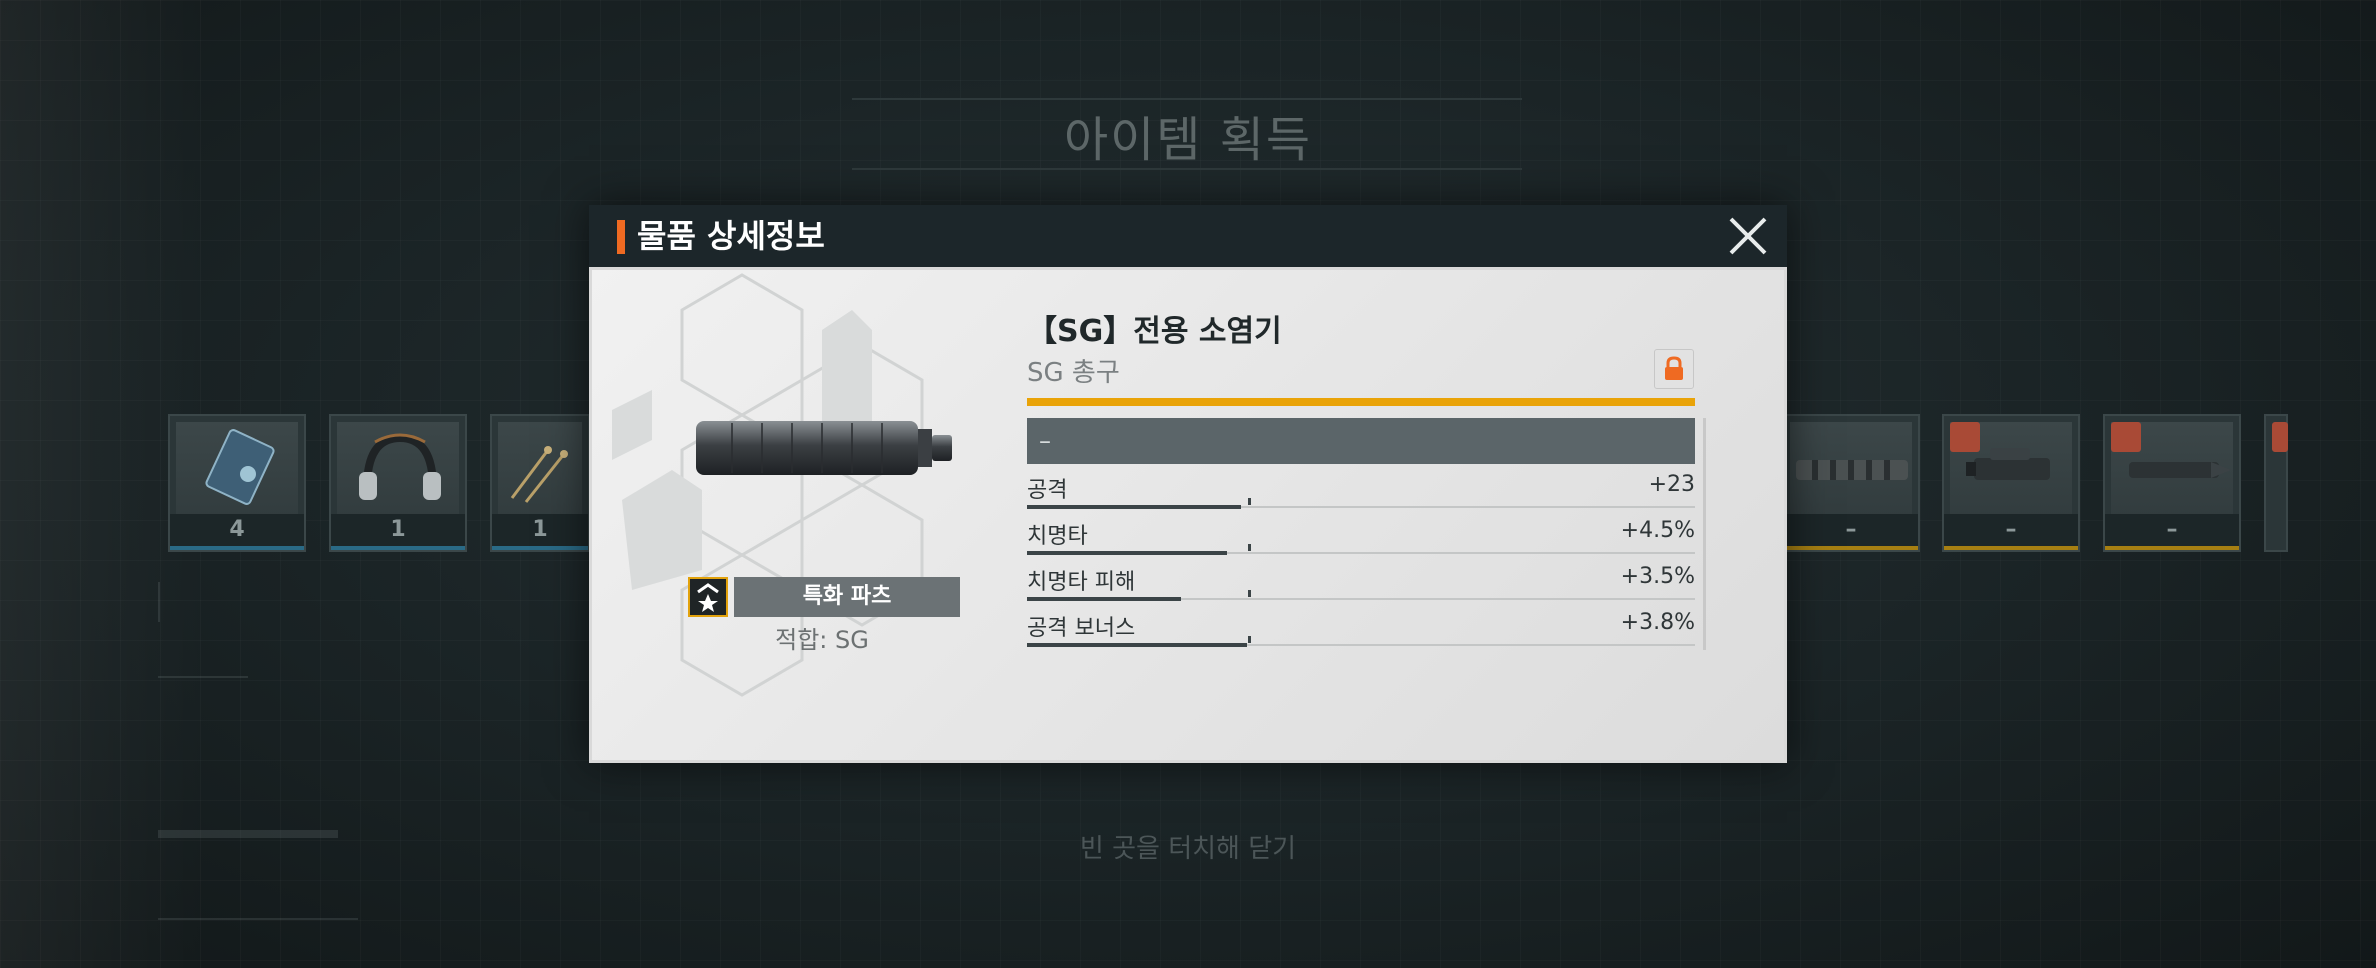  What do you see at coordinates (237, 532) in the screenshot?
I see `reward-count: 4` at bounding box center [237, 532].